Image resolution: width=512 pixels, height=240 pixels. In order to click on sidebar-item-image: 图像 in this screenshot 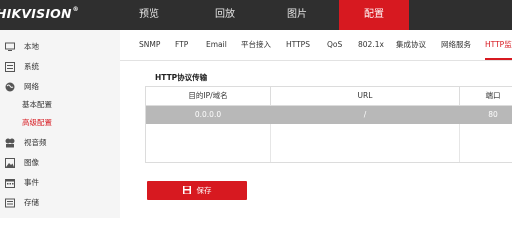, I will do `click(60, 163)`.